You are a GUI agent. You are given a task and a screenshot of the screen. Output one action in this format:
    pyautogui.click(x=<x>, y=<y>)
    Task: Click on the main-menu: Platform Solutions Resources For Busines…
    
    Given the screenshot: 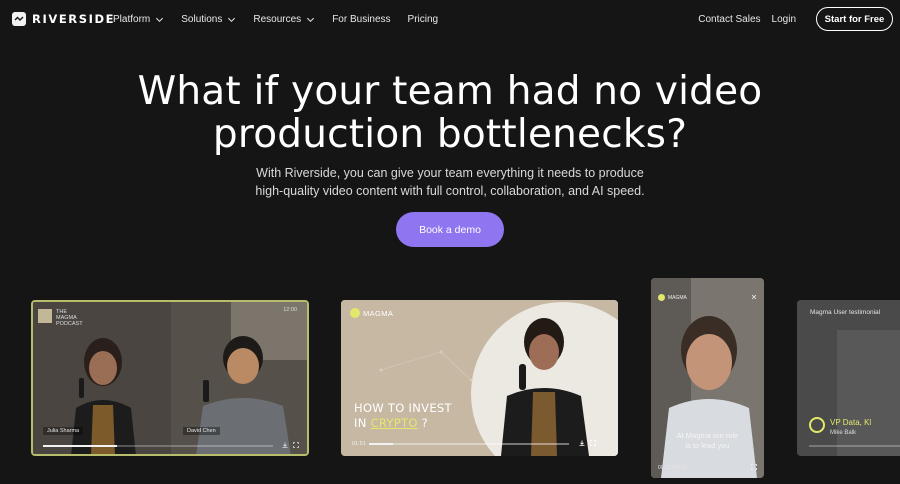 What is the action you would take?
    pyautogui.click(x=275, y=19)
    